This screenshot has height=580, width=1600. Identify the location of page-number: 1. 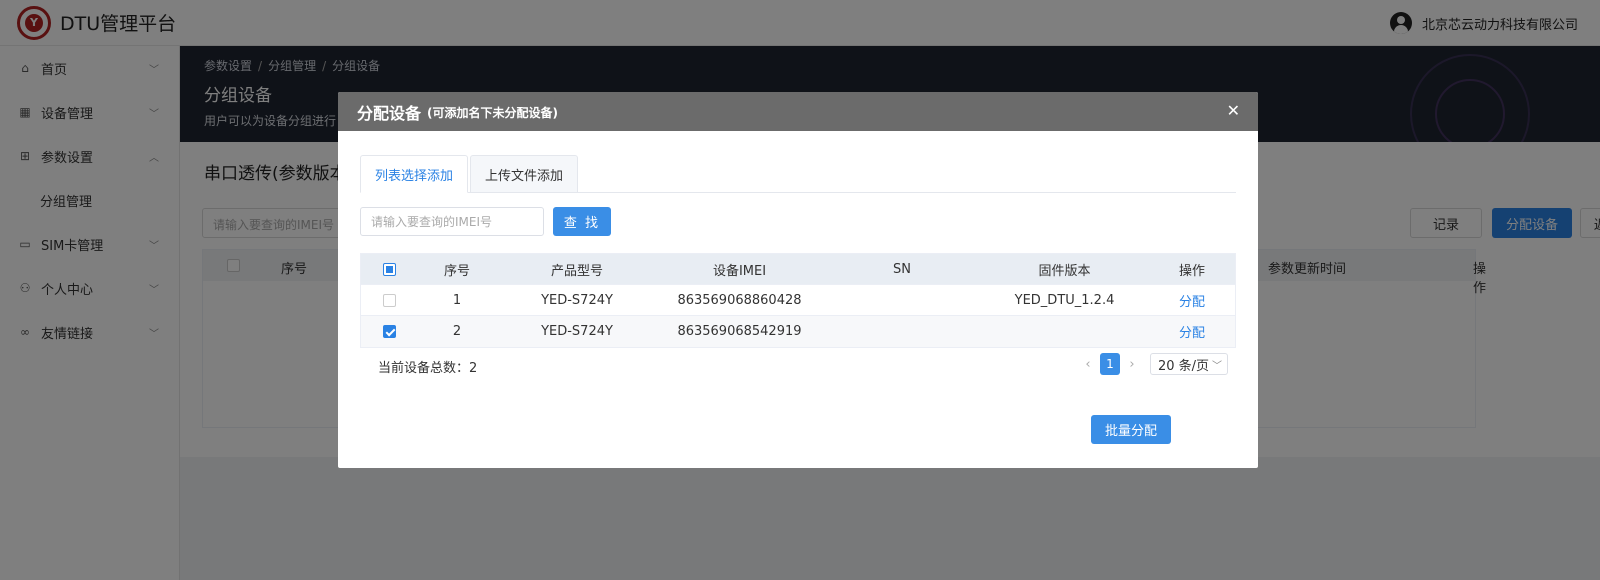
(1110, 364).